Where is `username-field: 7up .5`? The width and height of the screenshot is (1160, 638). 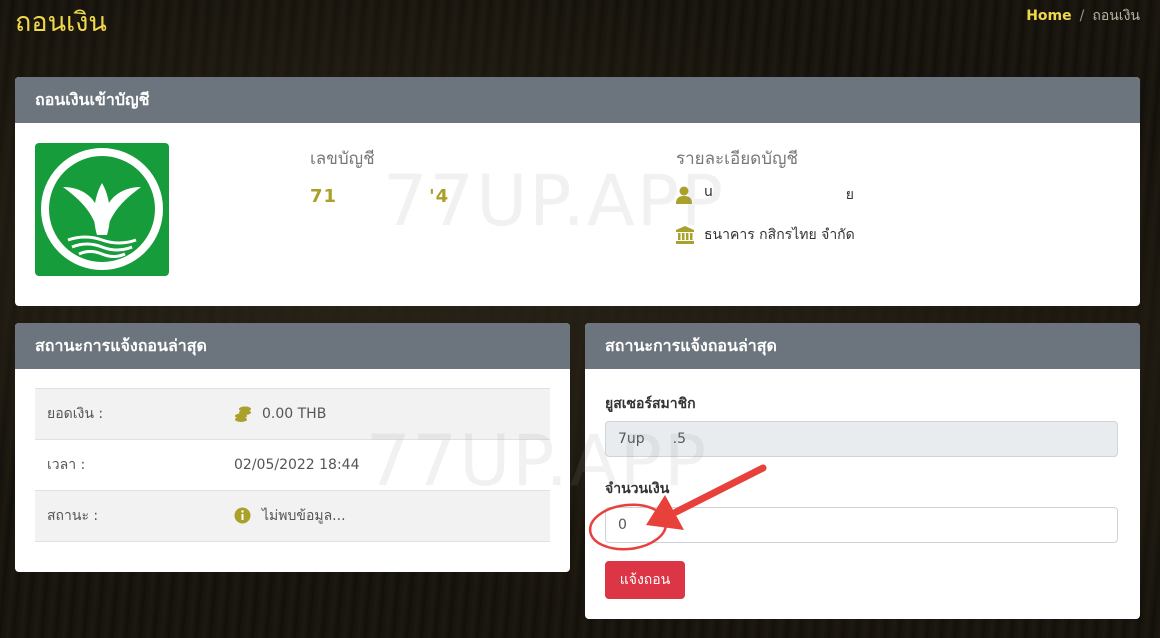 username-field: 7up .5 is located at coordinates (861, 439).